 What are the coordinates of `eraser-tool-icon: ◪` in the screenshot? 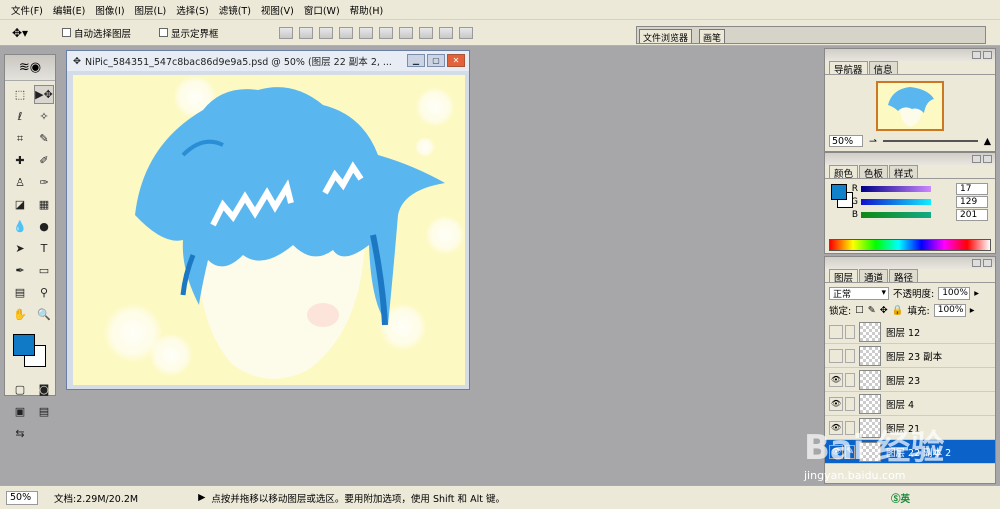 It's located at (20, 204).